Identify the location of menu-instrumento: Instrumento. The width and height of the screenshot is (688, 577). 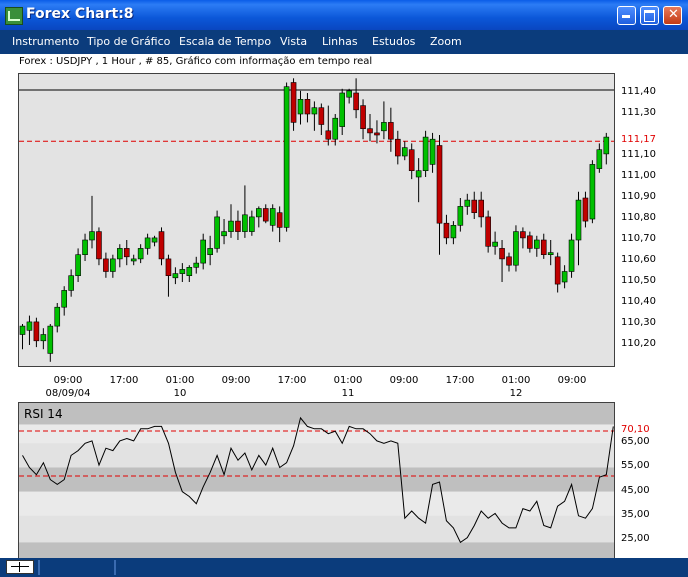
(45, 41).